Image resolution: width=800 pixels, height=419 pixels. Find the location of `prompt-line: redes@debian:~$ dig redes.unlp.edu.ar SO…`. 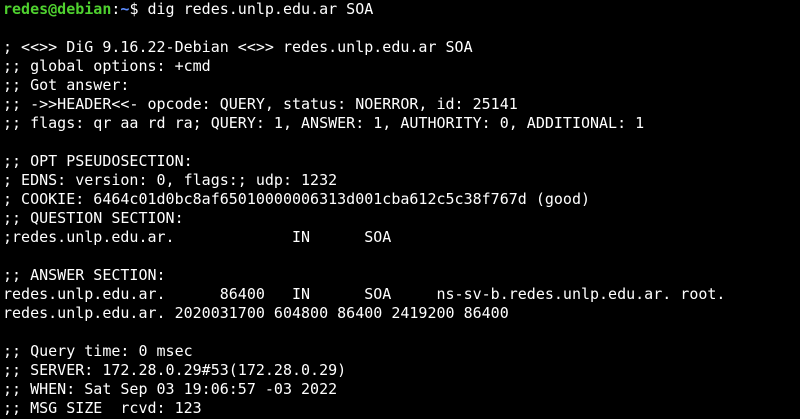

prompt-line: redes@debian:~$ dig redes.unlp.edu.ar SO… is located at coordinates (188, 9).